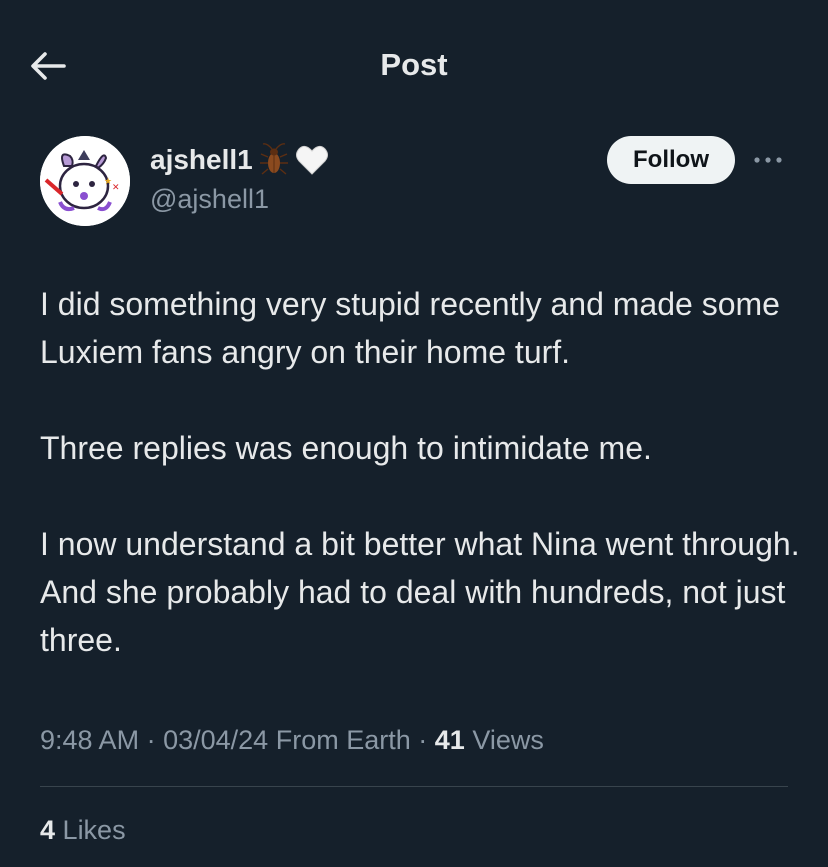 The width and height of the screenshot is (828, 867). What do you see at coordinates (89, 740) in the screenshot?
I see `tweet-time: 9:48 AM` at bounding box center [89, 740].